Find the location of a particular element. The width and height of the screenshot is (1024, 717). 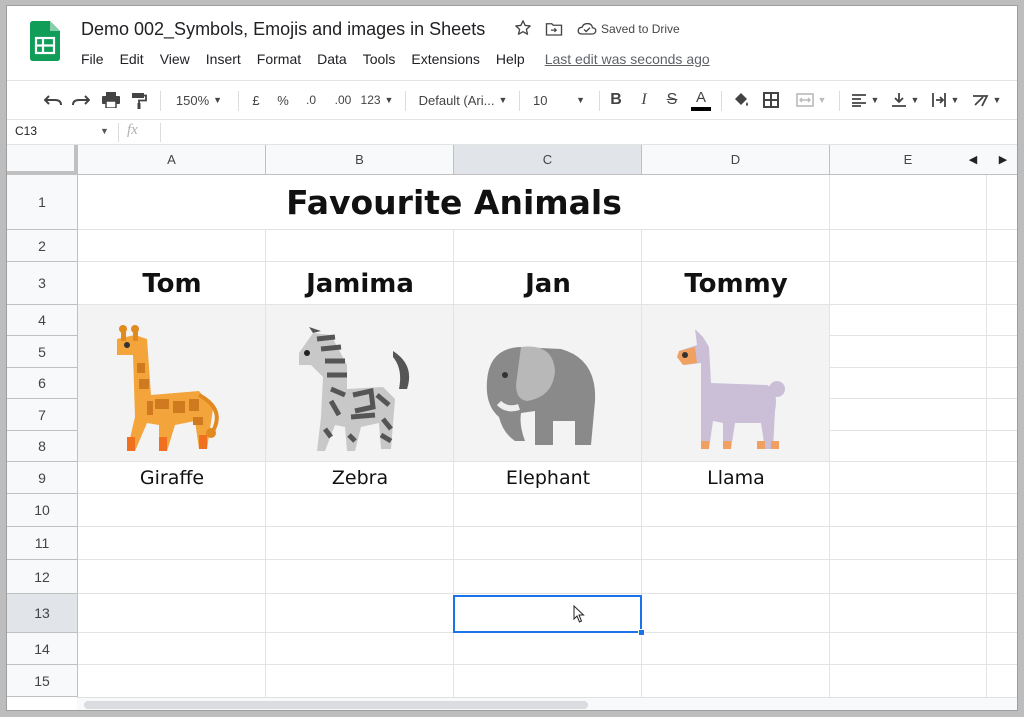

row-header-3: 3 is located at coordinates (42, 283).